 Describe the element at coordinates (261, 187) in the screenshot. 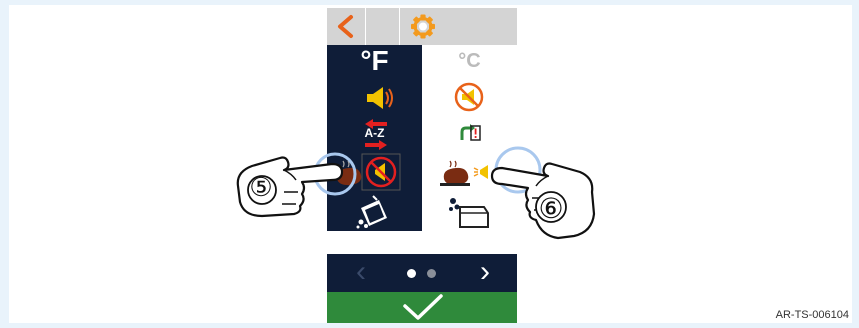

I see `callout-number-left: ⑤` at that location.